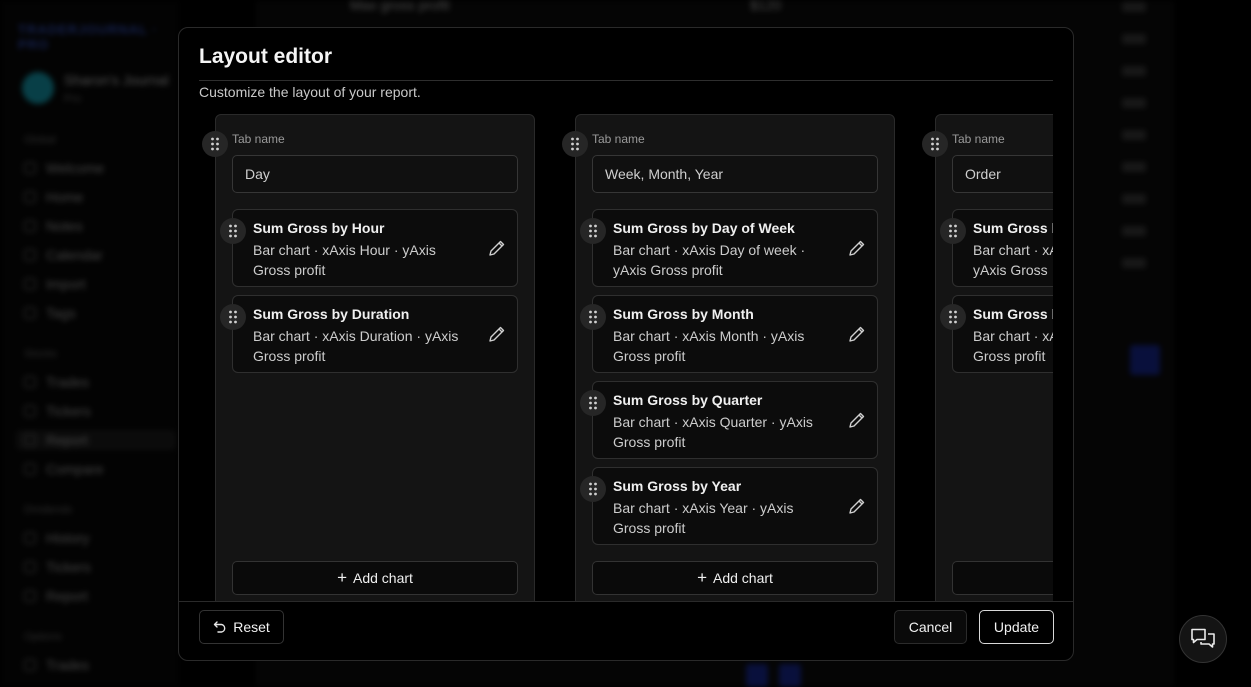  What do you see at coordinates (704, 228) in the screenshot?
I see `chart-card-title: Sum Gross by Day of Week` at bounding box center [704, 228].